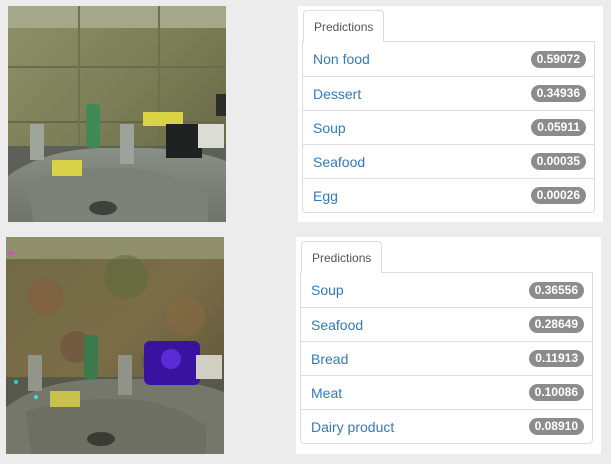  What do you see at coordinates (446, 392) in the screenshot?
I see `prediction-row: Meat 0.10086` at bounding box center [446, 392].